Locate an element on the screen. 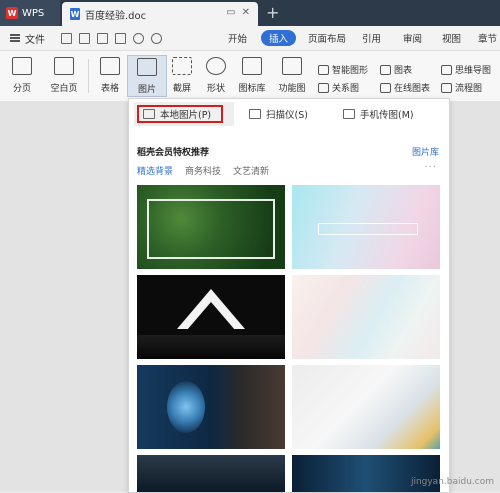  smart-art-button: 智能图形 is located at coordinates (343, 69).